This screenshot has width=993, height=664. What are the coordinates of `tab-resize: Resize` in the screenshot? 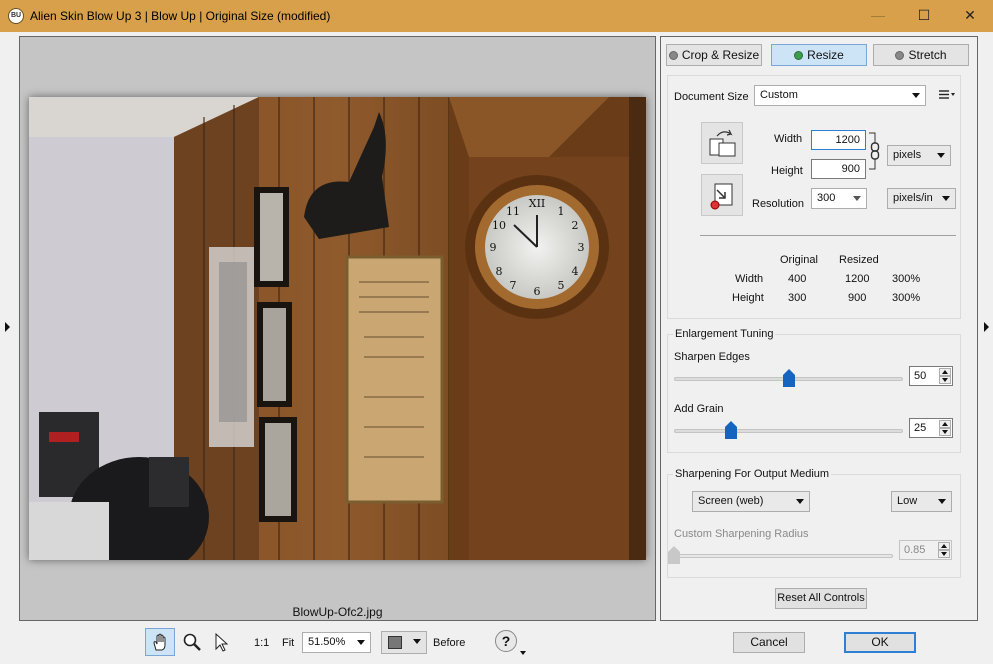 It's located at (819, 55).